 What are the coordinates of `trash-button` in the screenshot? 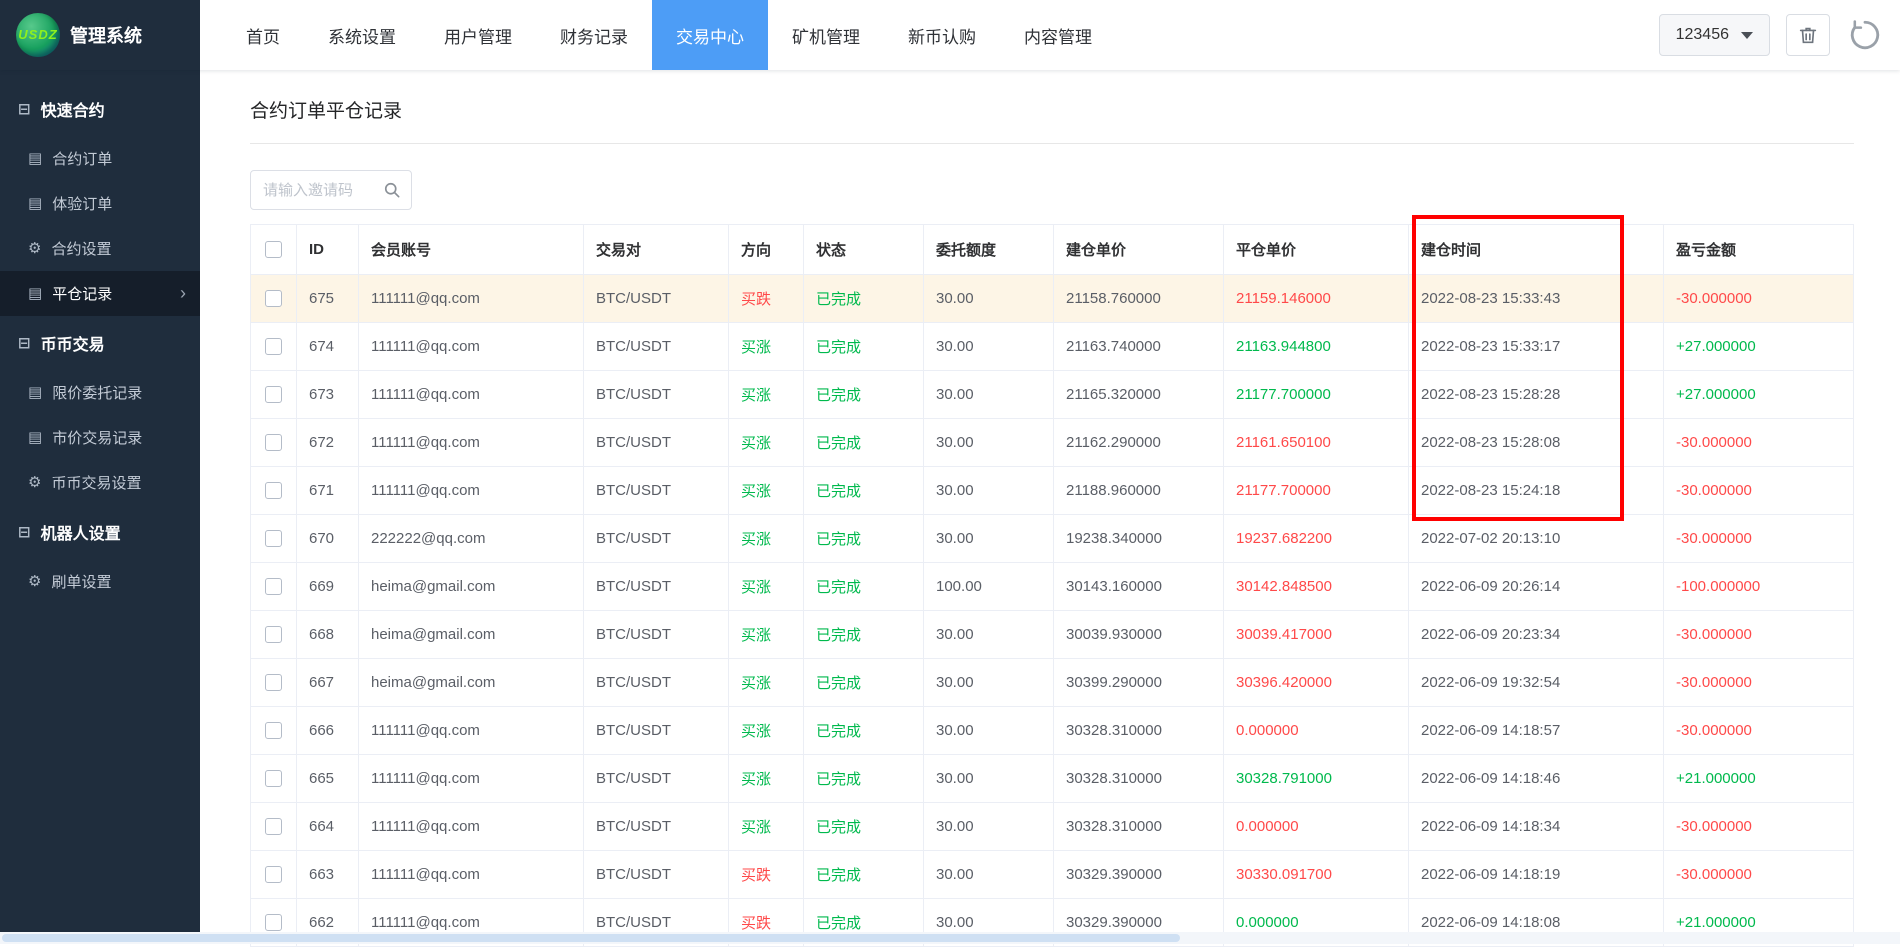 It's located at (1808, 35).